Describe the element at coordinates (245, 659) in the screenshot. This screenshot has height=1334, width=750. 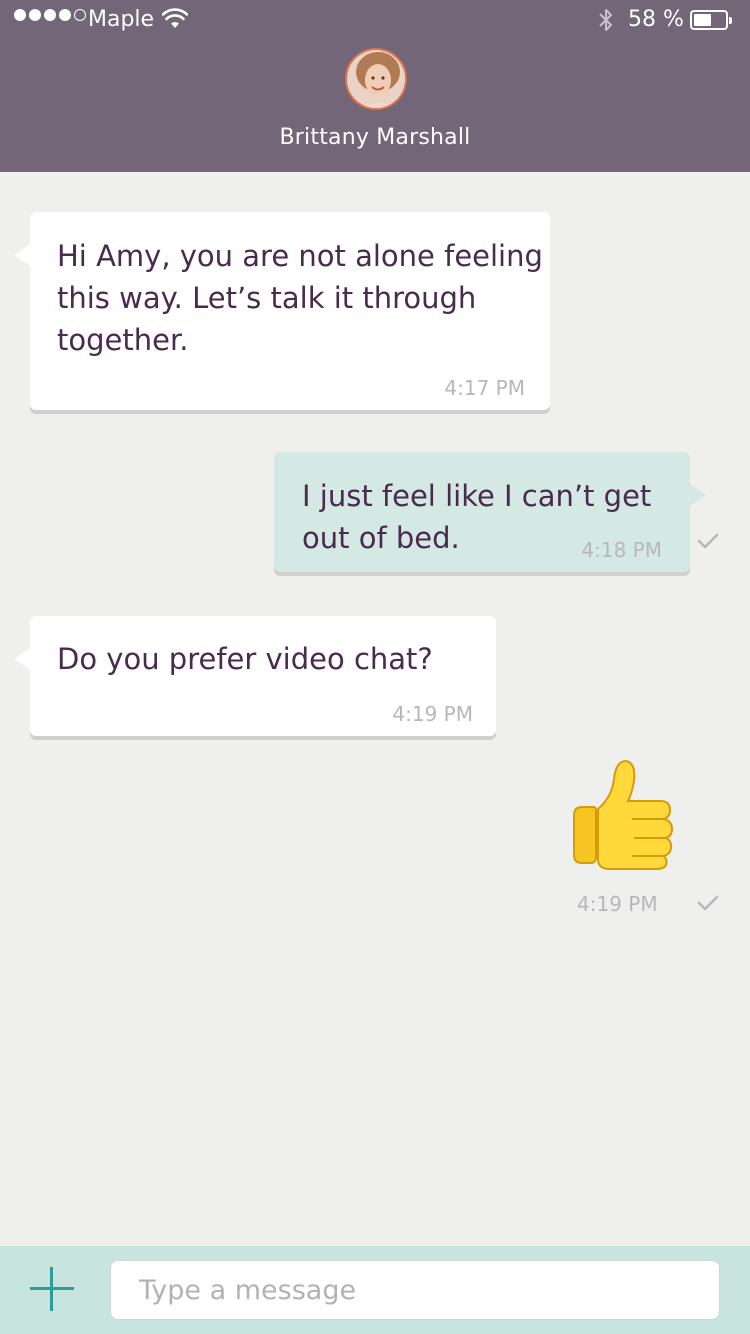
I see `message-text: Do you prefer video chat?` at that location.